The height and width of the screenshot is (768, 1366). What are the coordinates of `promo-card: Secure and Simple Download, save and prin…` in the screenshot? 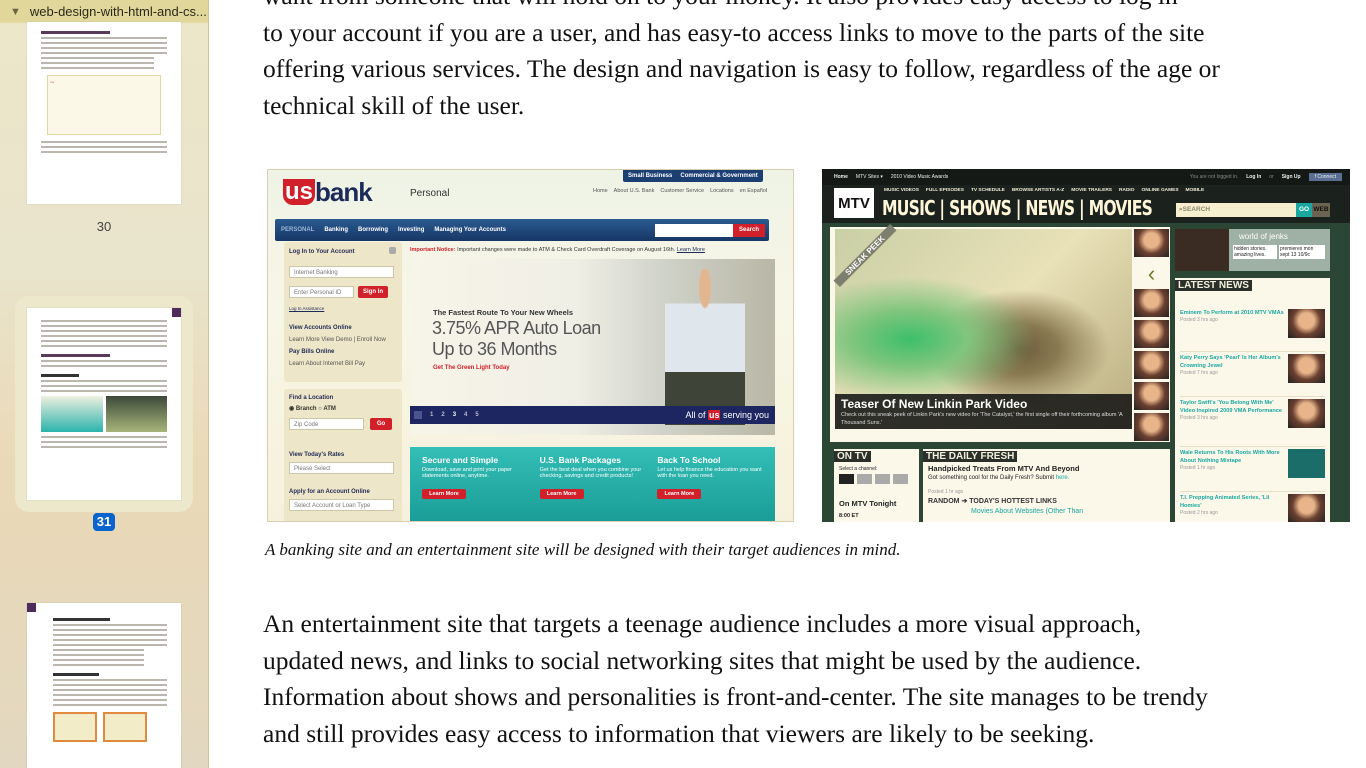 It's located at (467, 477).